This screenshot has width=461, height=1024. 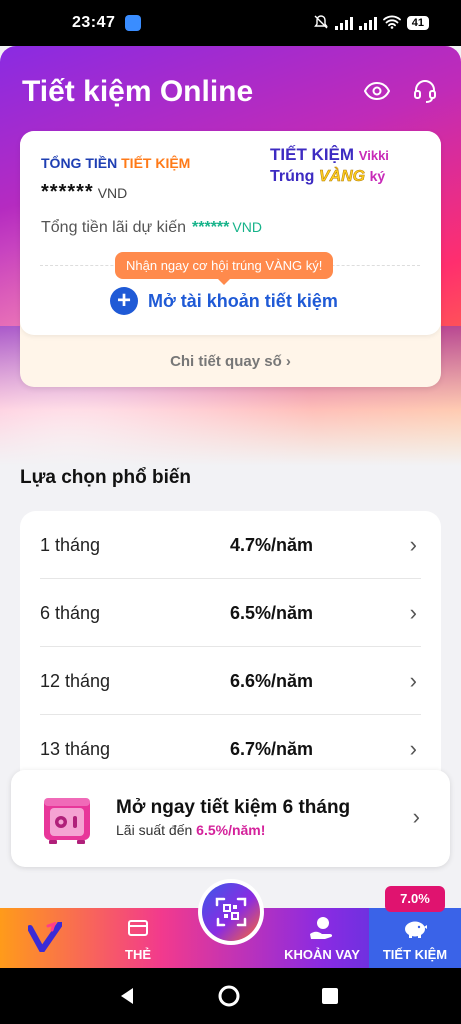 I want to click on mute-icon, so click(x=321, y=23).